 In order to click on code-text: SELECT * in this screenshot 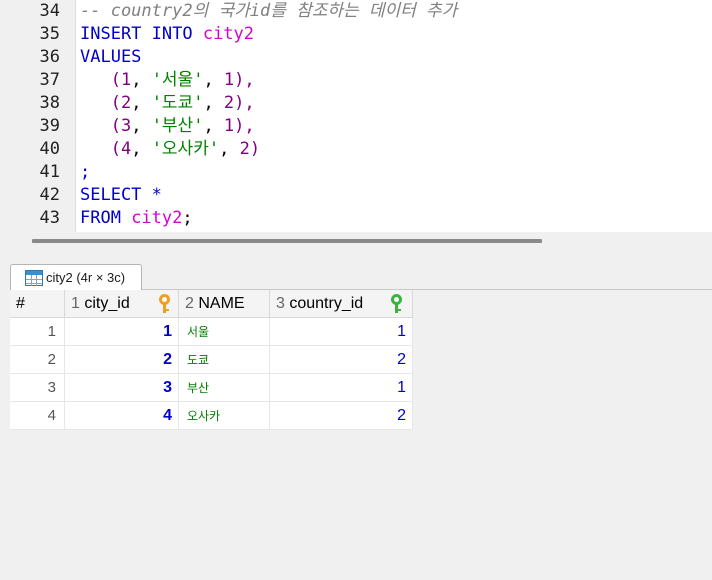, I will do `click(121, 195)`.